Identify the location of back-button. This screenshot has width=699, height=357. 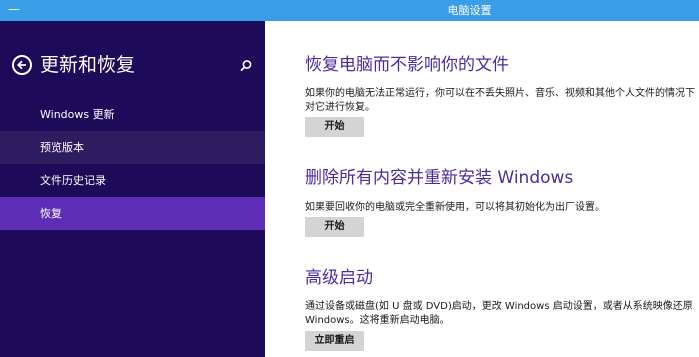
(22, 65).